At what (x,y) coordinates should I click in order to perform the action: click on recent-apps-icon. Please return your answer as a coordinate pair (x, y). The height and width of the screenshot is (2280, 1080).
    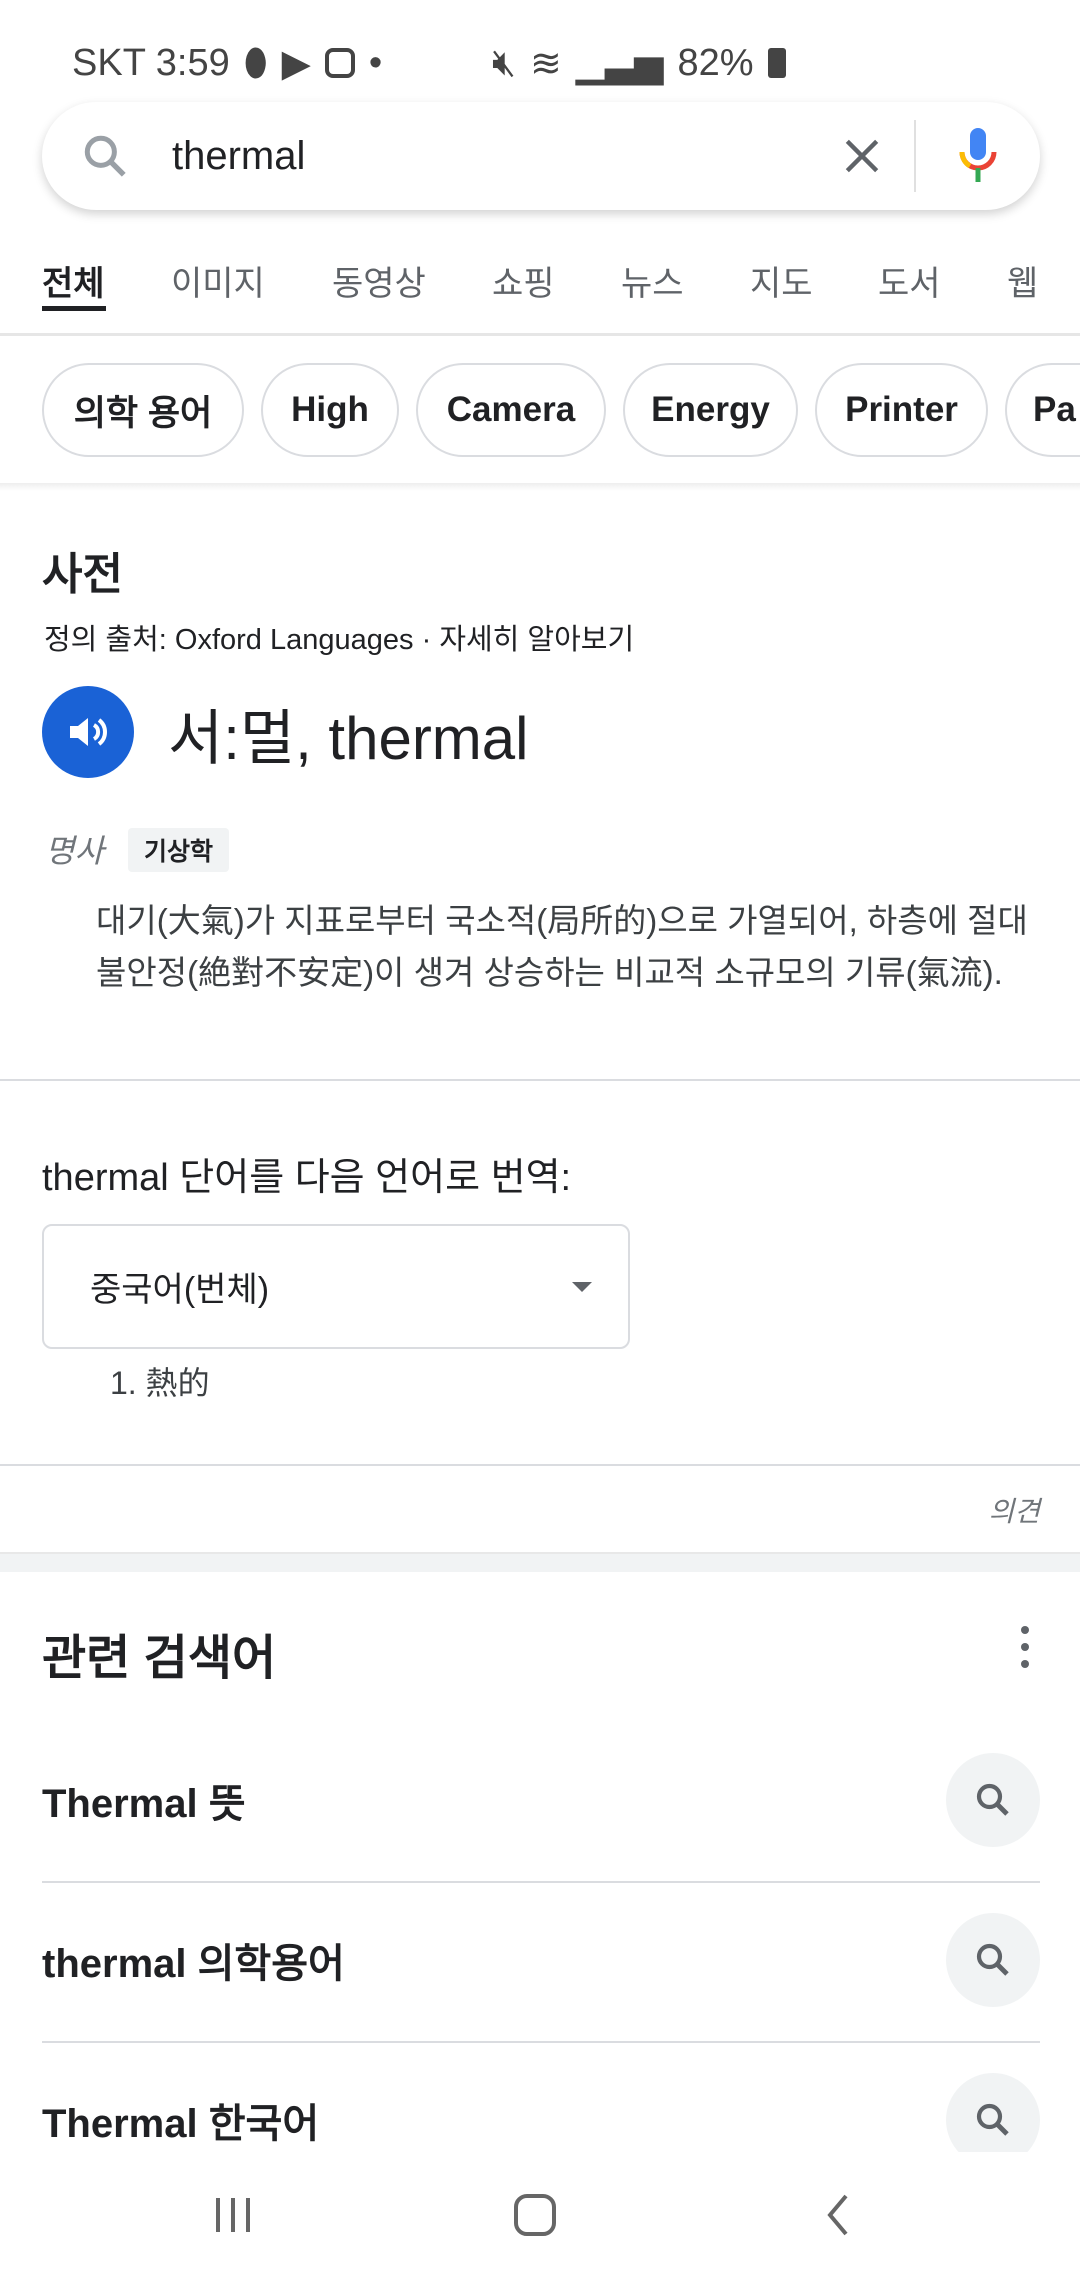
    Looking at the image, I should click on (233, 2215).